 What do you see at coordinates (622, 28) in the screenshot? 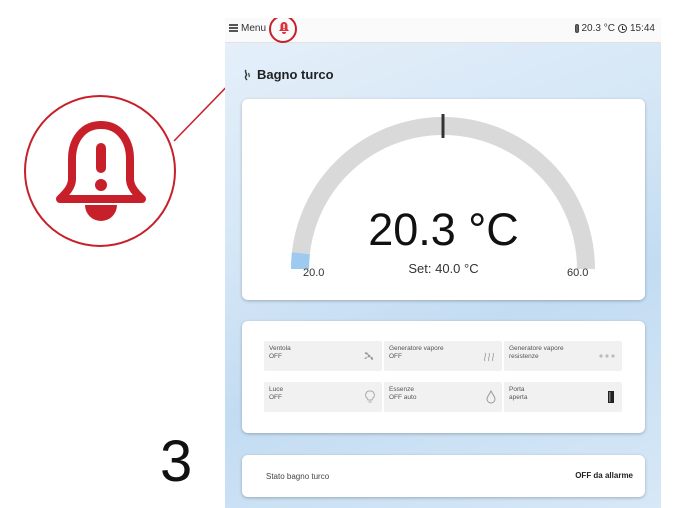
I see `clock-icon` at bounding box center [622, 28].